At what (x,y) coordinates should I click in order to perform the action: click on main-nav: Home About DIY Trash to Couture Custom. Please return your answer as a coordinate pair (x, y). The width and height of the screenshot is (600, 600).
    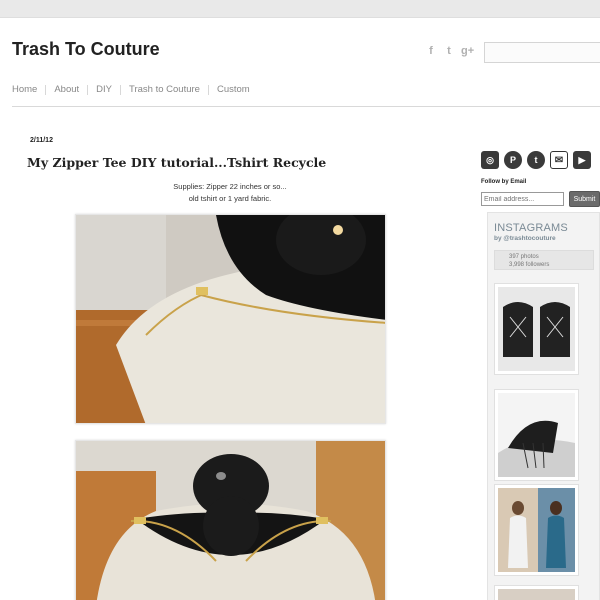
    Looking at the image, I should click on (131, 89).